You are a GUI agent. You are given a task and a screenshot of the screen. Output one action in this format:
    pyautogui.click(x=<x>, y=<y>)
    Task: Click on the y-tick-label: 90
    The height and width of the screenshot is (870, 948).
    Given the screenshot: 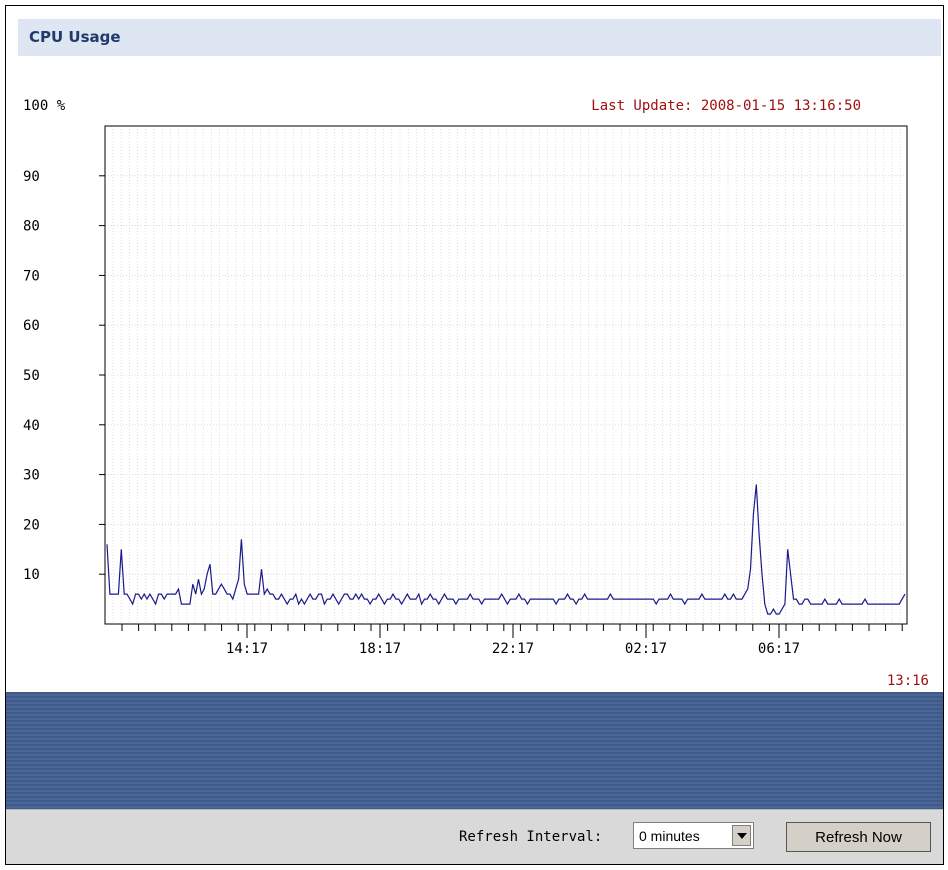 What is the action you would take?
    pyautogui.click(x=31, y=177)
    